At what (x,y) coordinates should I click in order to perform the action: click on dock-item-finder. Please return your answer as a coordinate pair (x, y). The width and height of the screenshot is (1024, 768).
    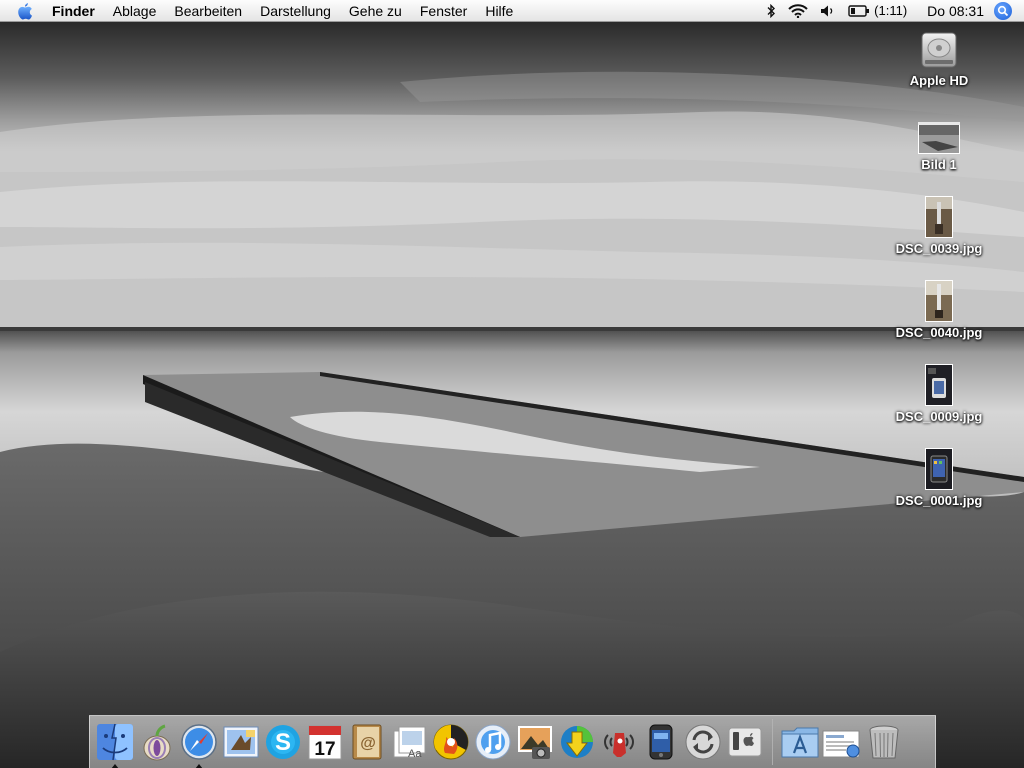
    Looking at the image, I should click on (115, 744).